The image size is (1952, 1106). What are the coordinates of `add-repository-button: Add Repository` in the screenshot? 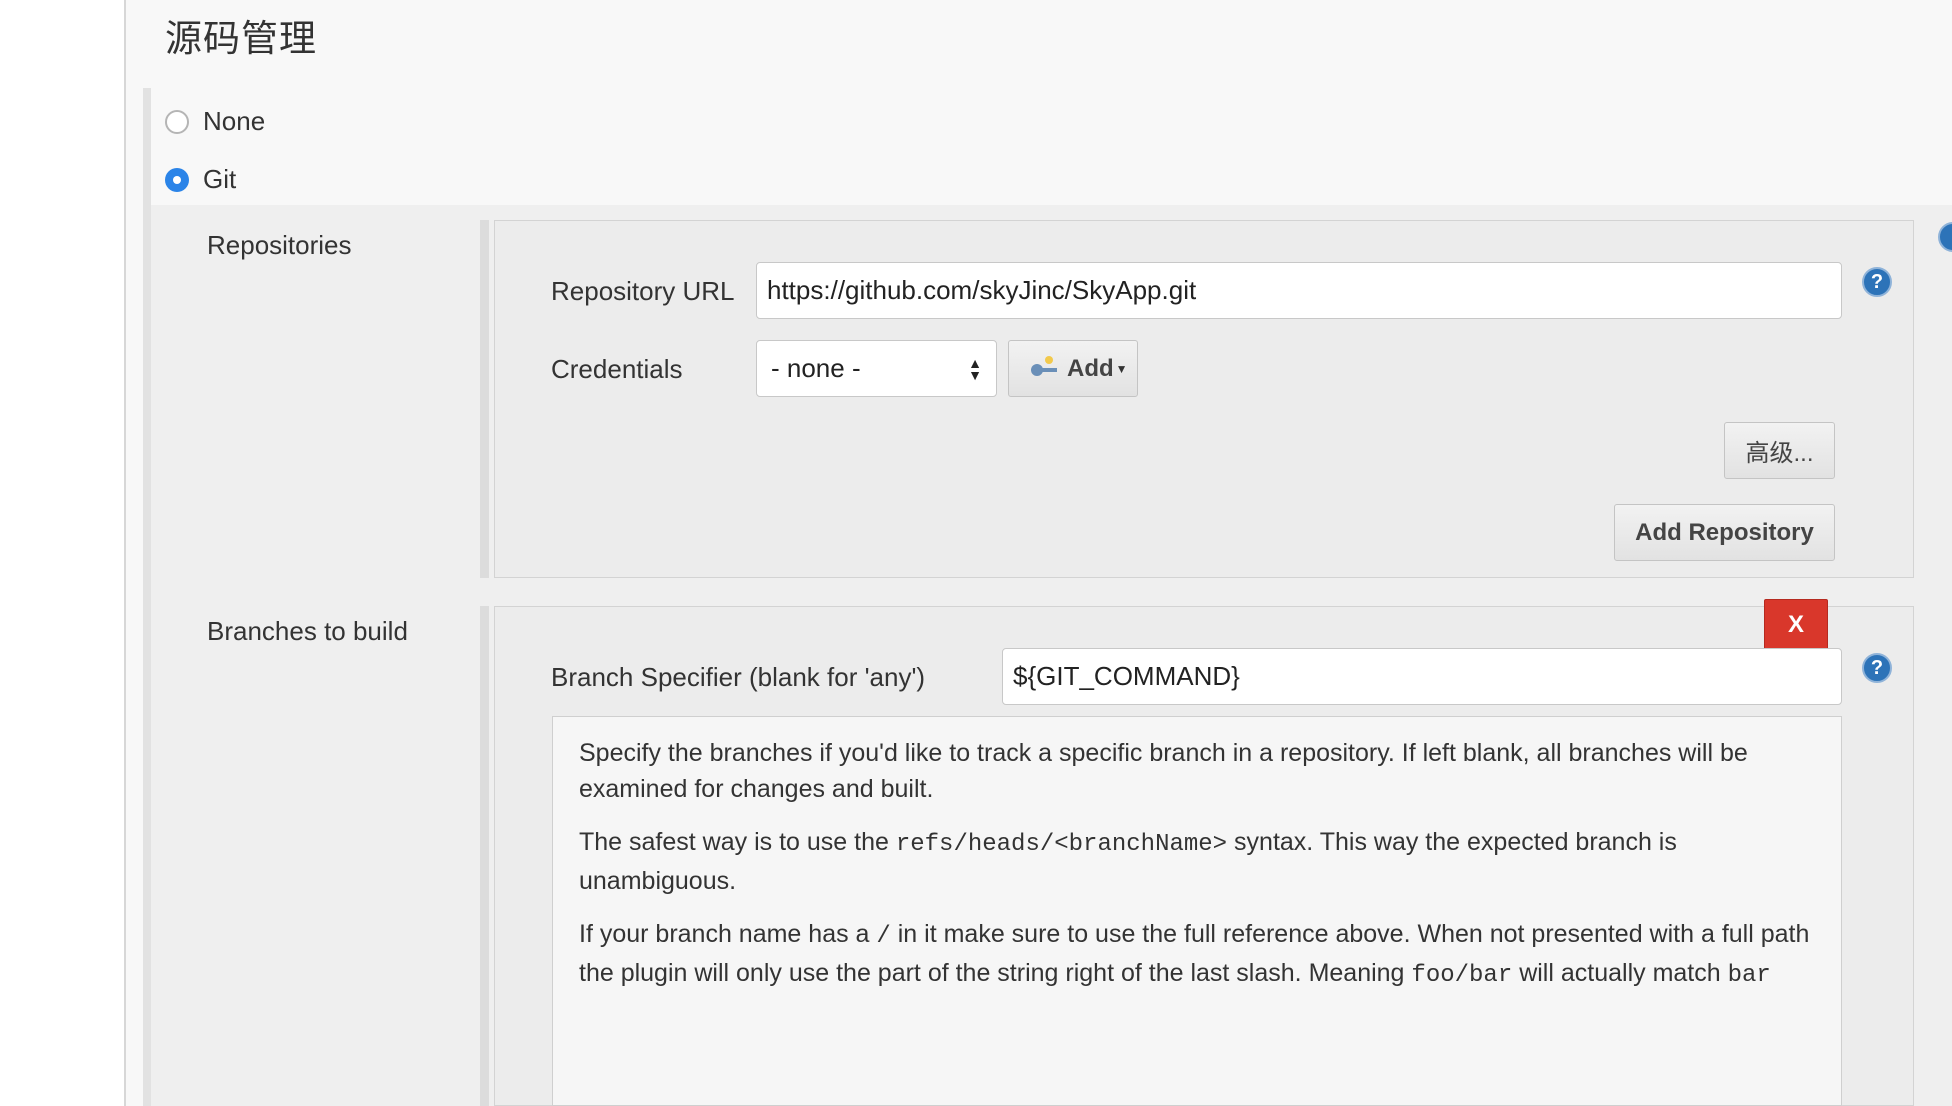 It's located at (1724, 532).